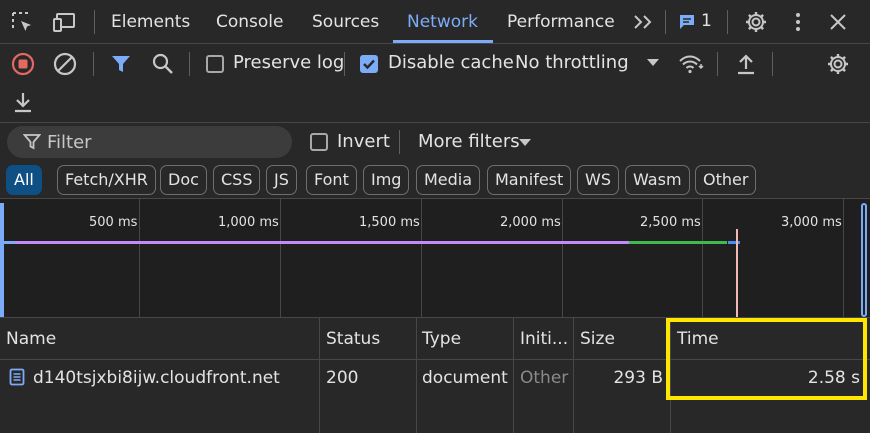  I want to click on tab-performance: Performance, so click(561, 22).